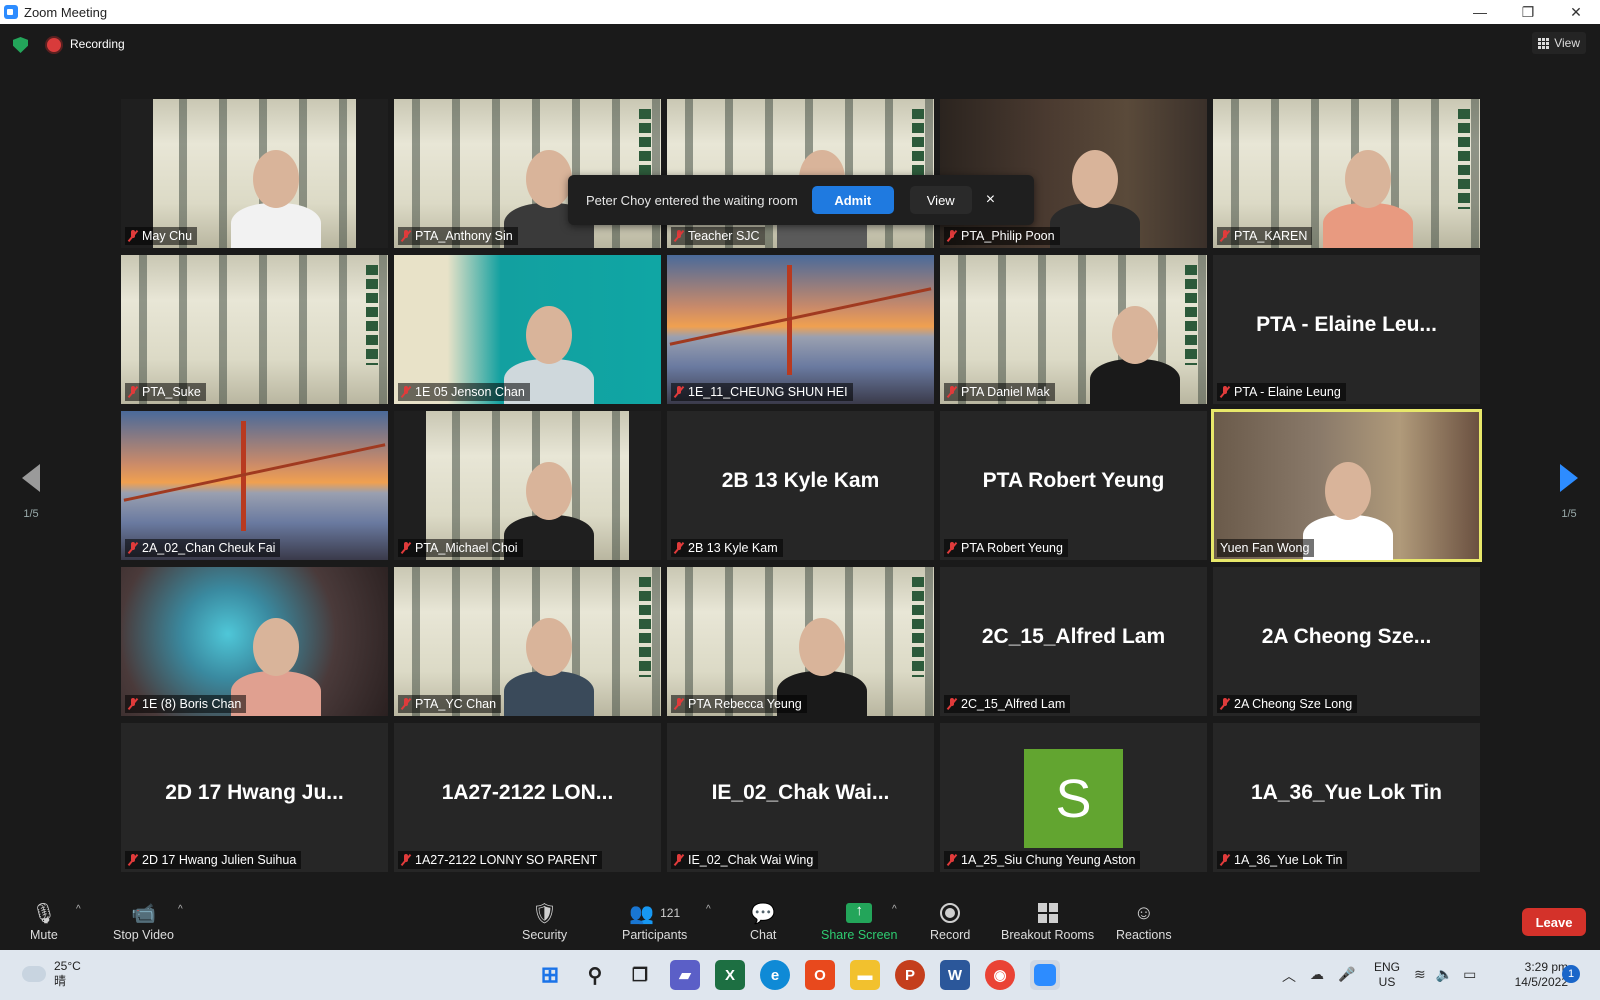 The height and width of the screenshot is (1000, 1600). Describe the element at coordinates (800, 12) in the screenshot. I see `window-titlebar: Zoom Meeting — ❐ ✕` at that location.